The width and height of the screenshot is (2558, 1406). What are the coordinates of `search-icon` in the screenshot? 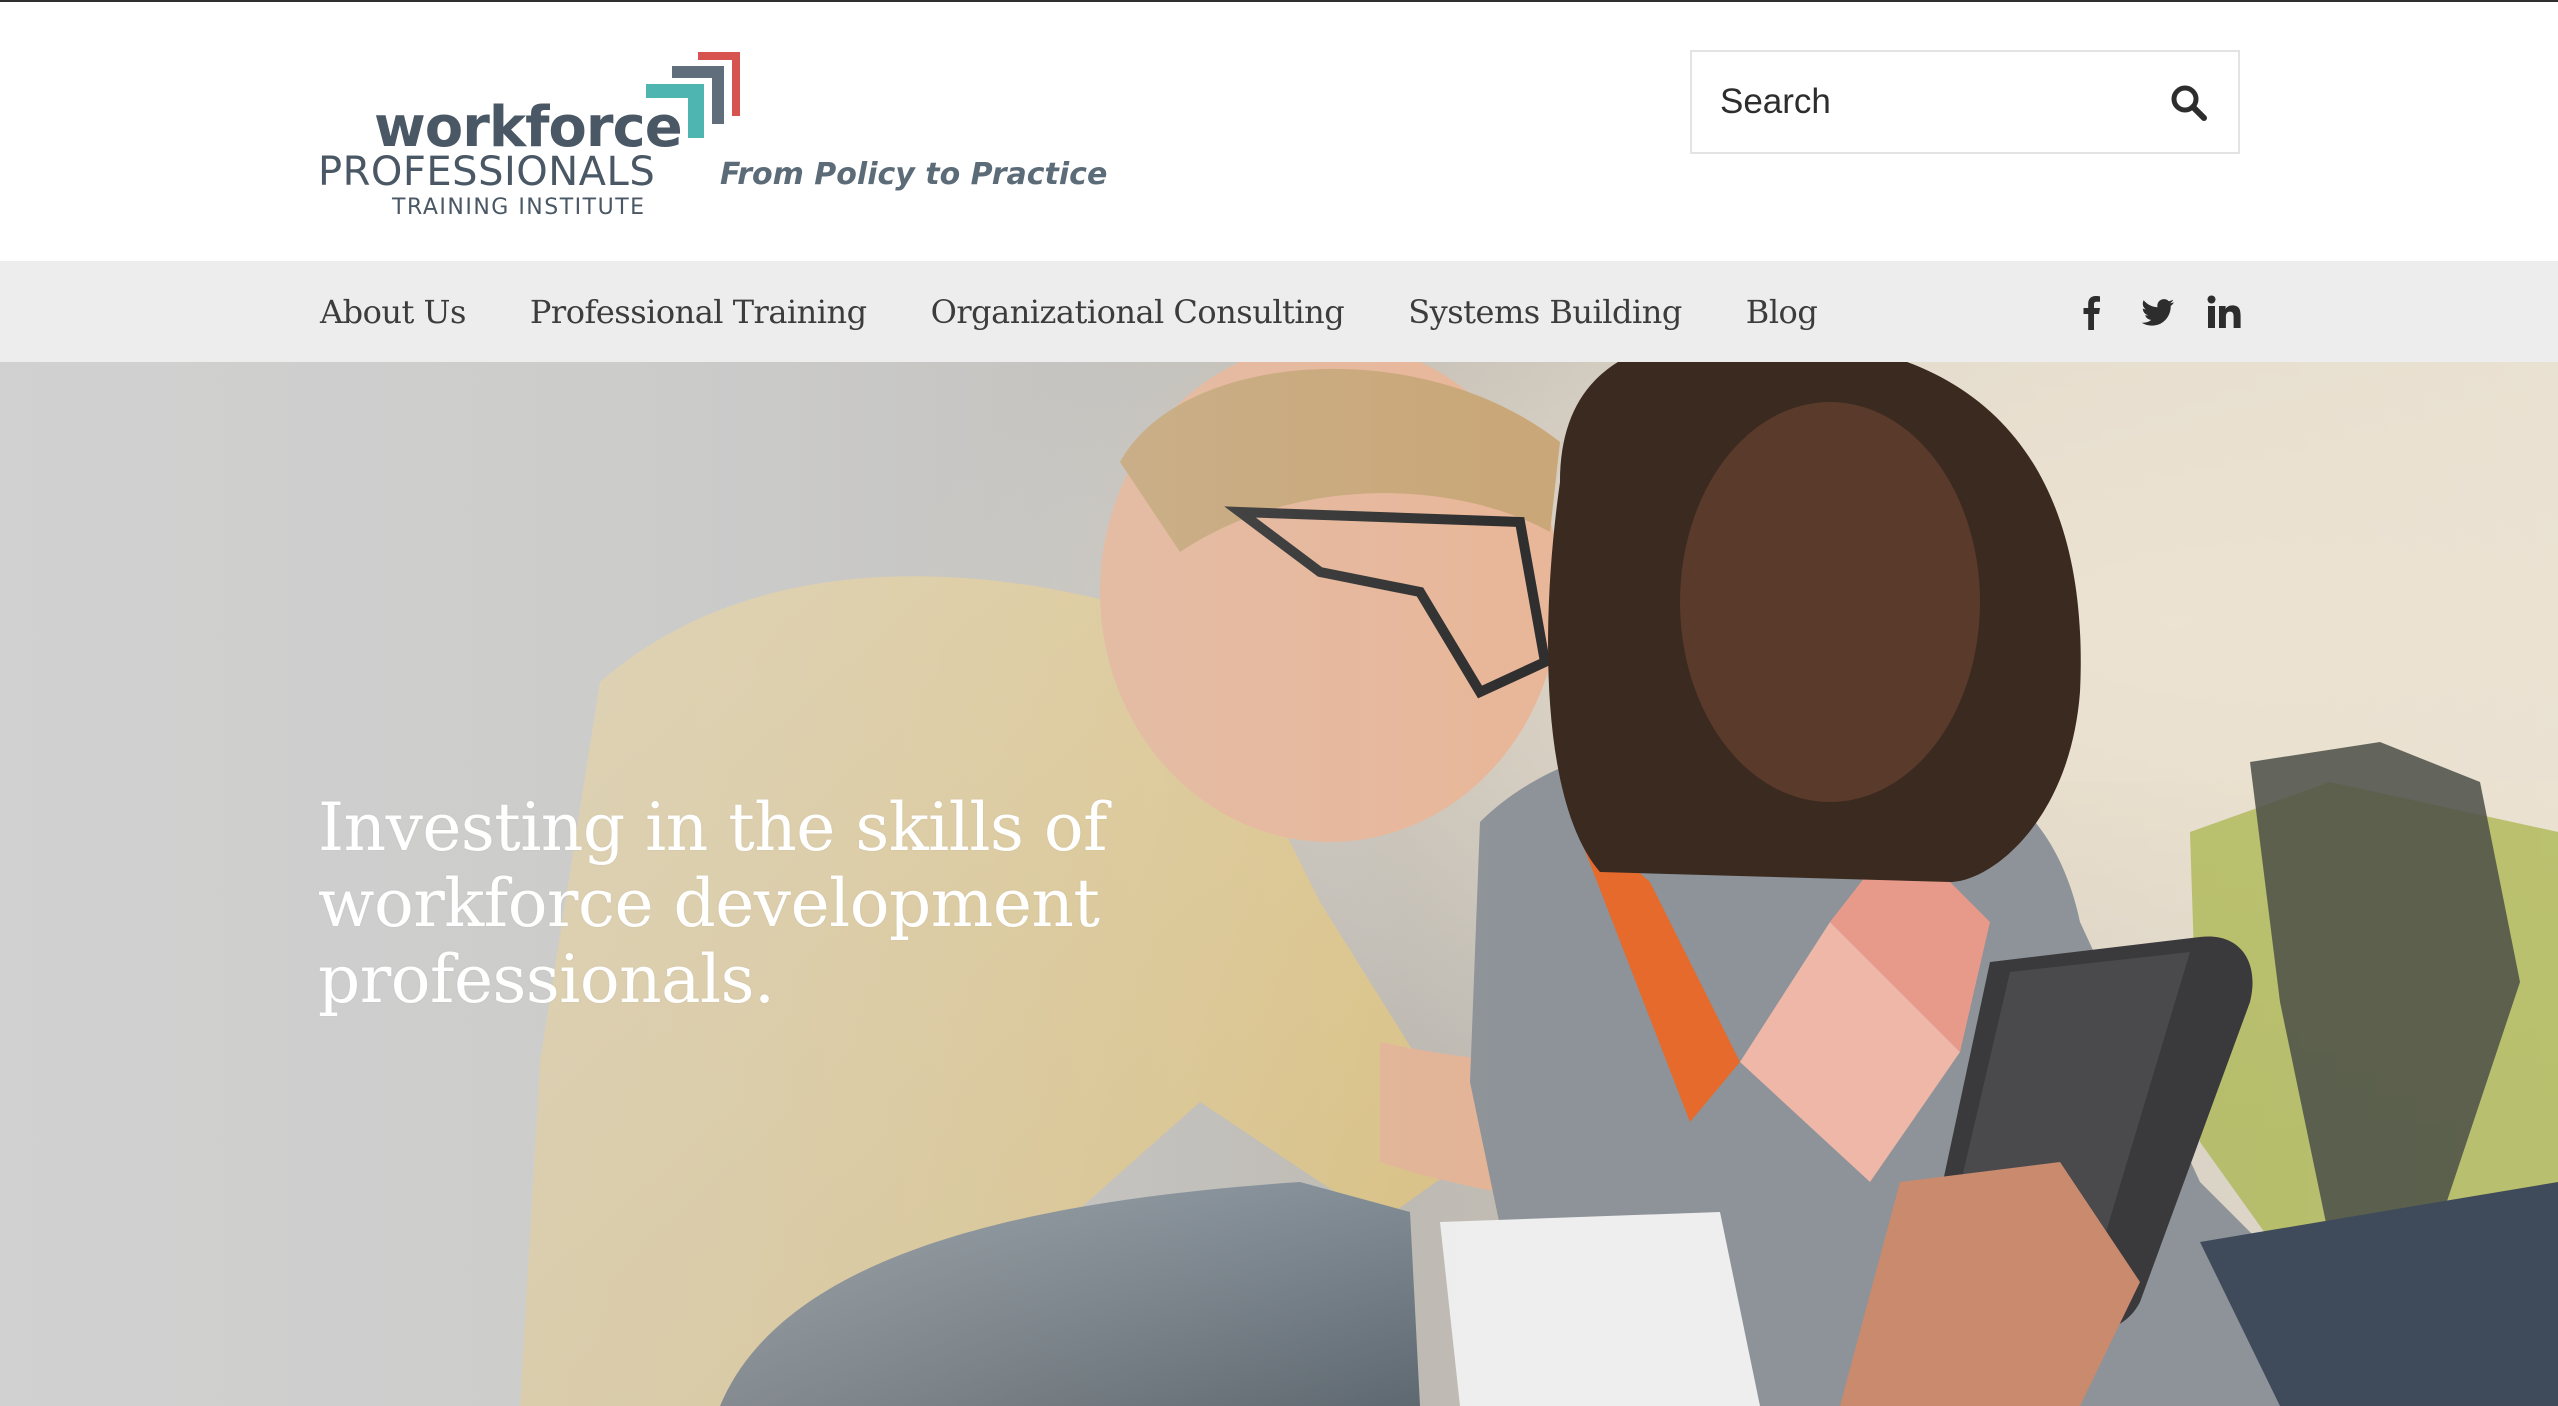 It's located at (2189, 103).